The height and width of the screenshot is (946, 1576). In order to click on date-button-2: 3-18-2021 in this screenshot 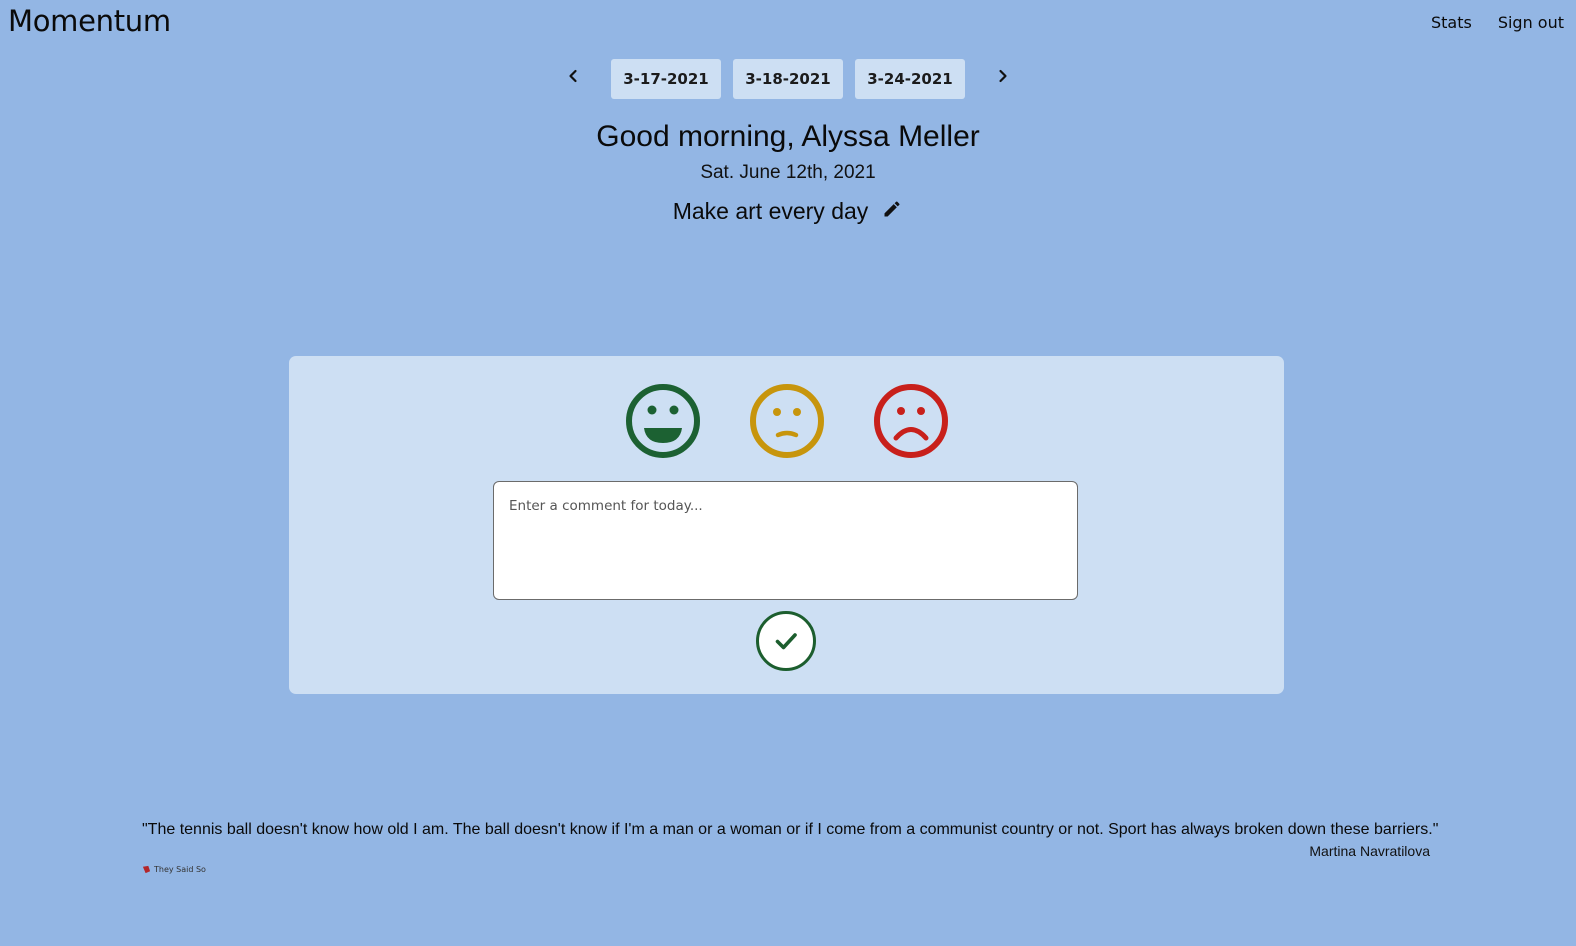, I will do `click(788, 79)`.